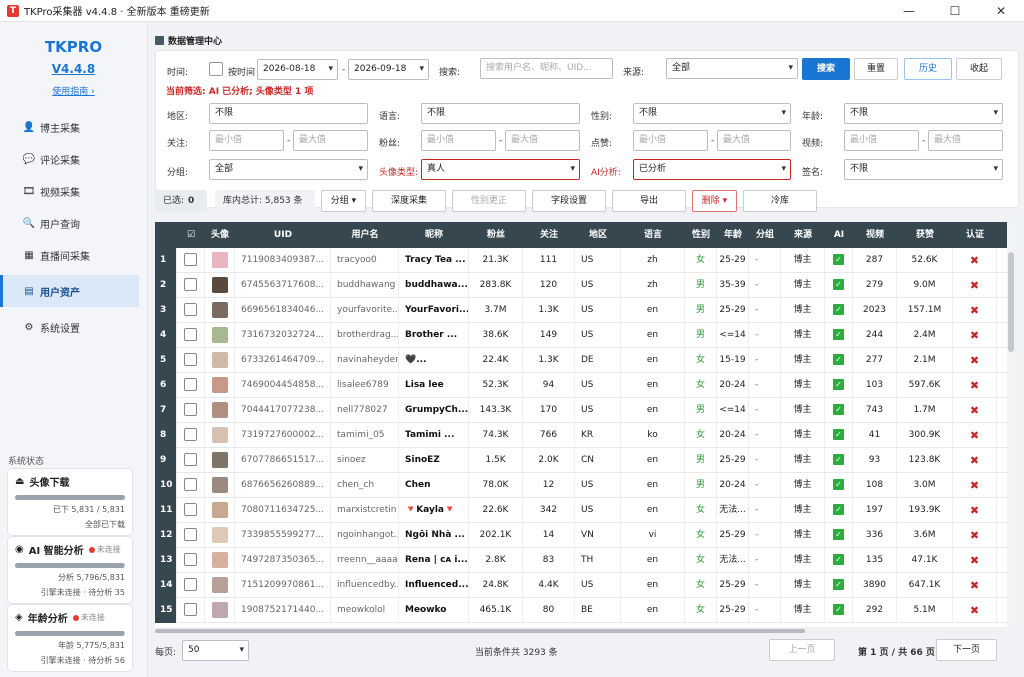 The width and height of the screenshot is (1024, 677). Describe the element at coordinates (166, 235) in the screenshot. I see `column-header` at that location.